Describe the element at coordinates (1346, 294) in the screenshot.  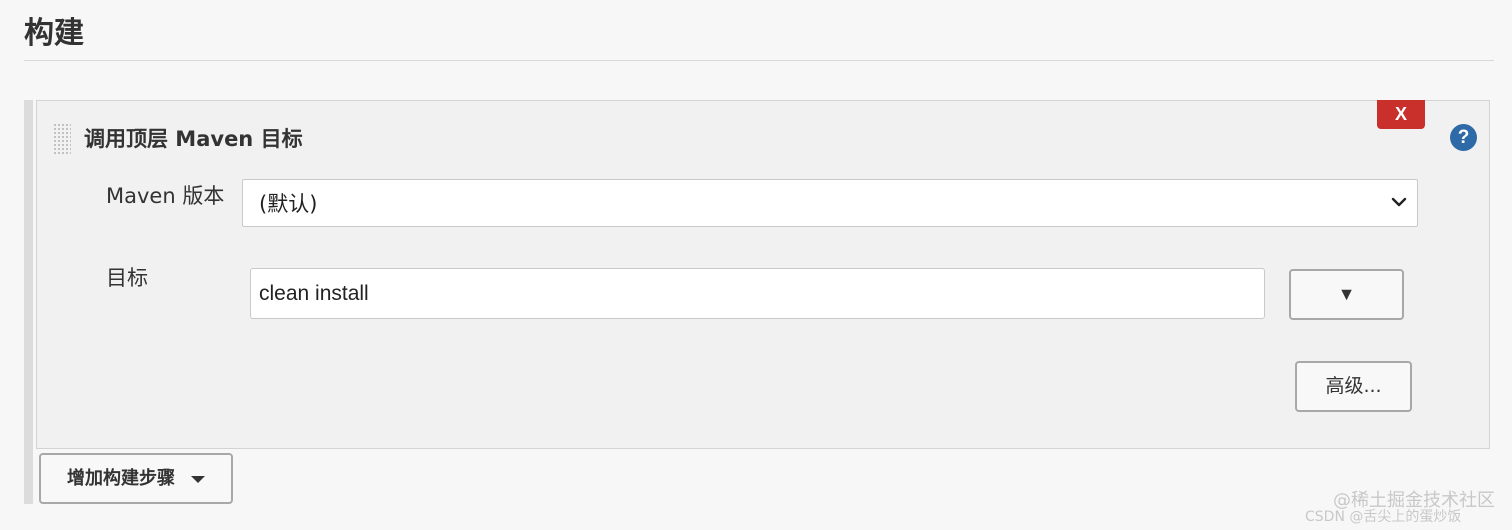
I see `goals-expand-button: ▼` at that location.